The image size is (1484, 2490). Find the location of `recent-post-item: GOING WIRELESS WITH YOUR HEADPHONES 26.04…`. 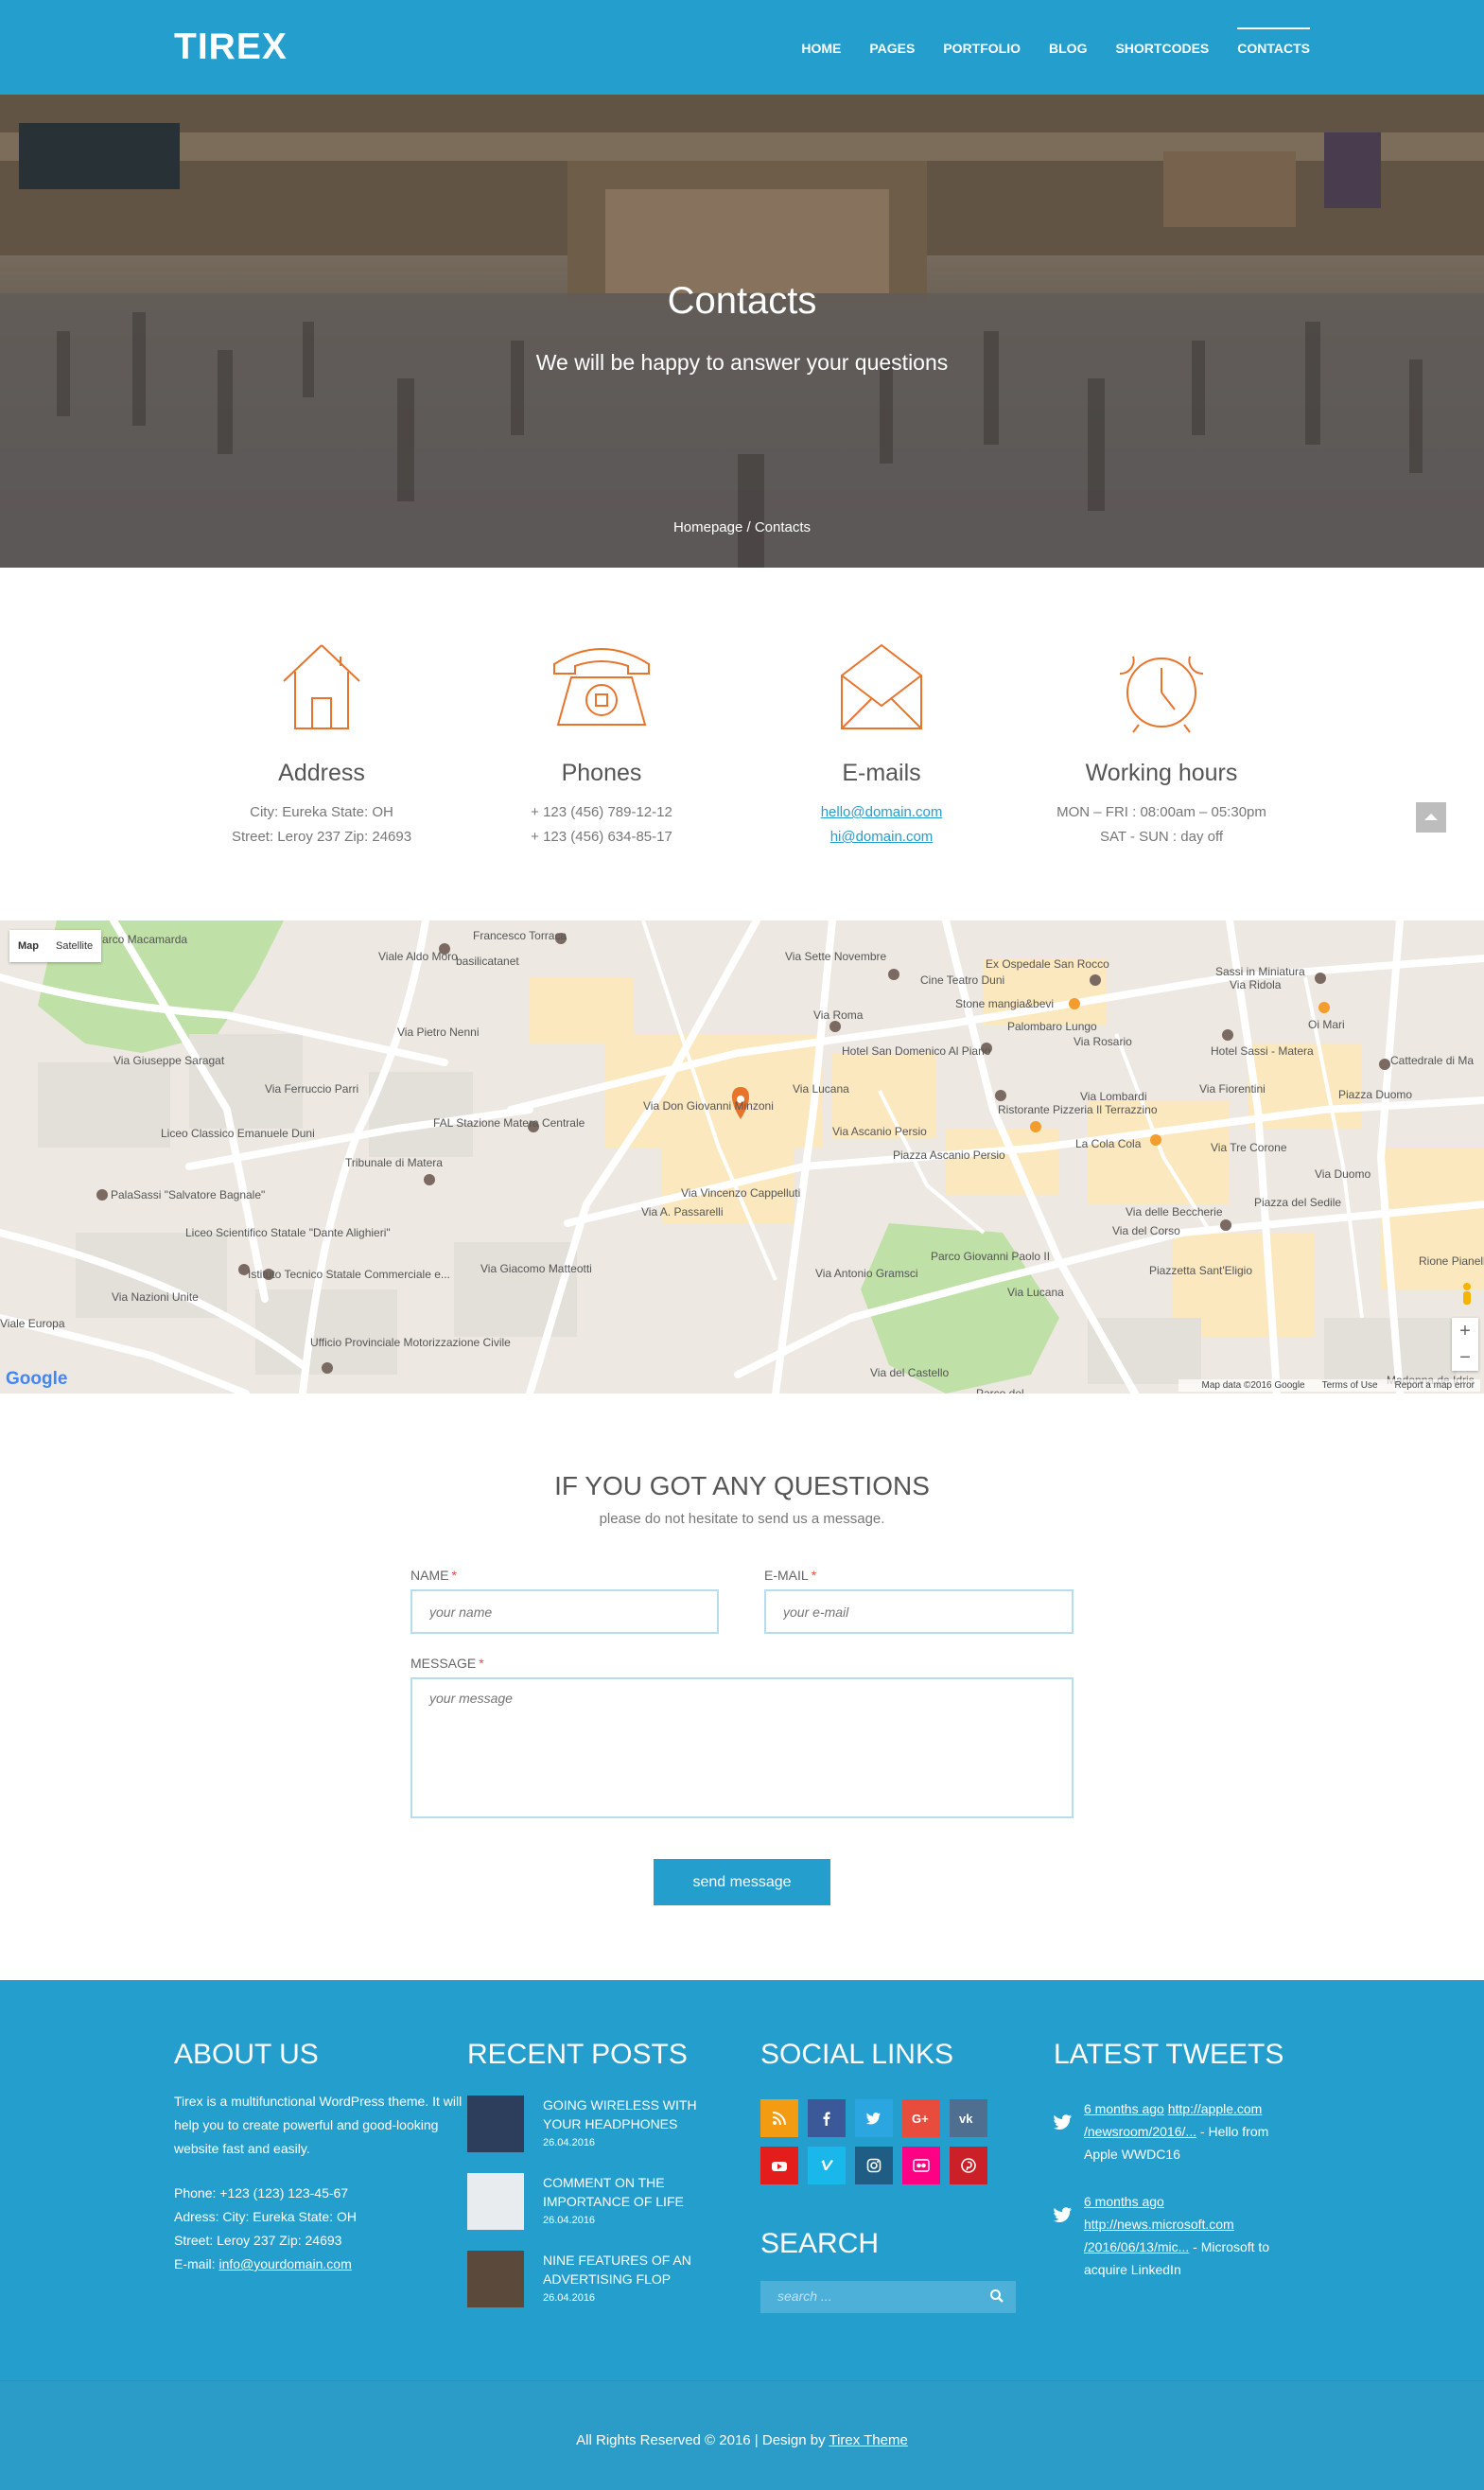

recent-post-item: GOING WIRELESS WITH YOUR HEADPHONES 26.04… is located at coordinates (583, 2123).